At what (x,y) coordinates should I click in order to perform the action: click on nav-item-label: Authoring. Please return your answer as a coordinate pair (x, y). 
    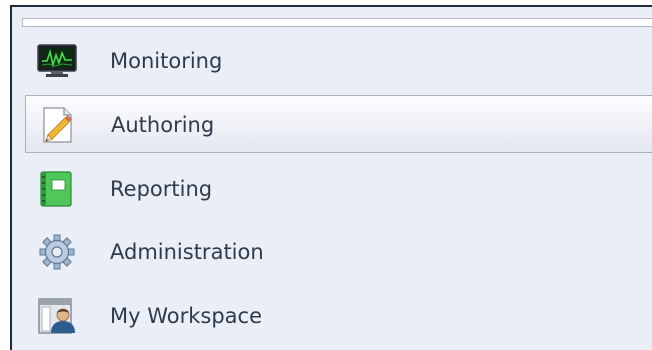
    Looking at the image, I should click on (163, 125).